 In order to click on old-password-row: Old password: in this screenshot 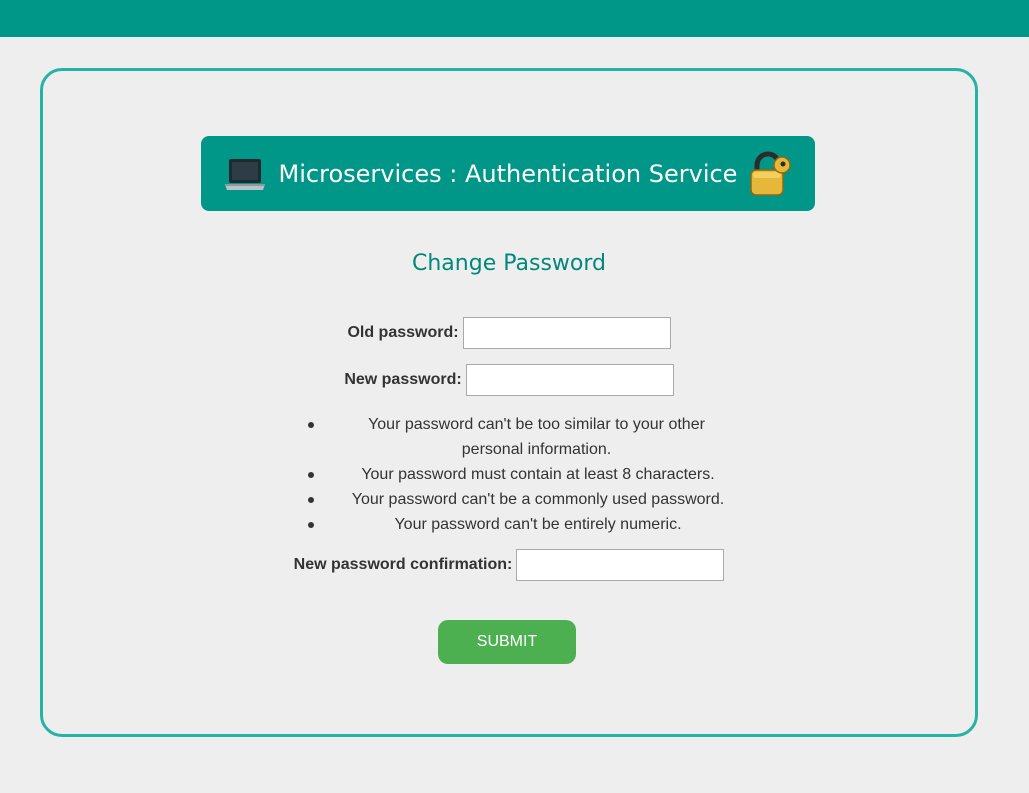, I will do `click(509, 333)`.